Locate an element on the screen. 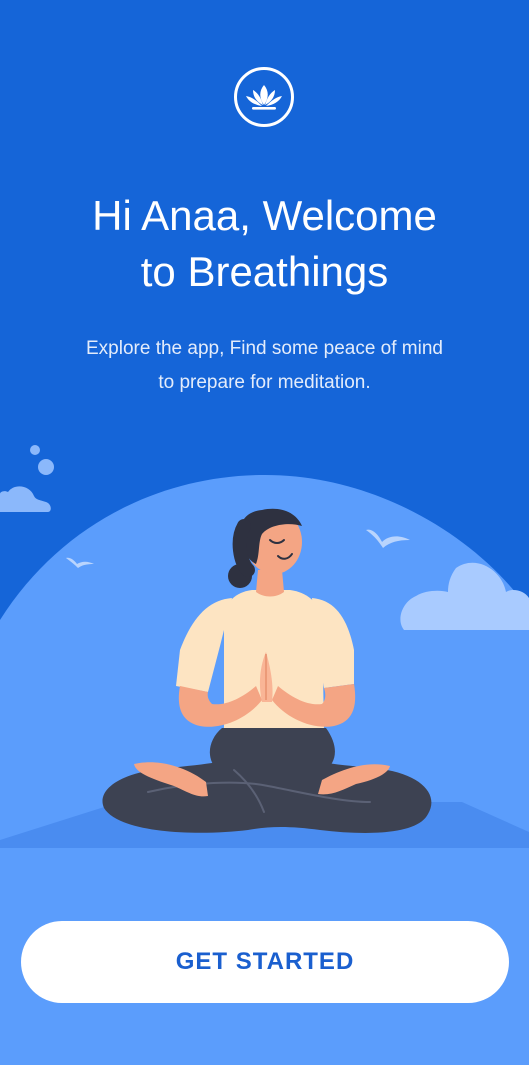 The image size is (529, 1065). get-started-button: GET STARTED is located at coordinates (265, 962).